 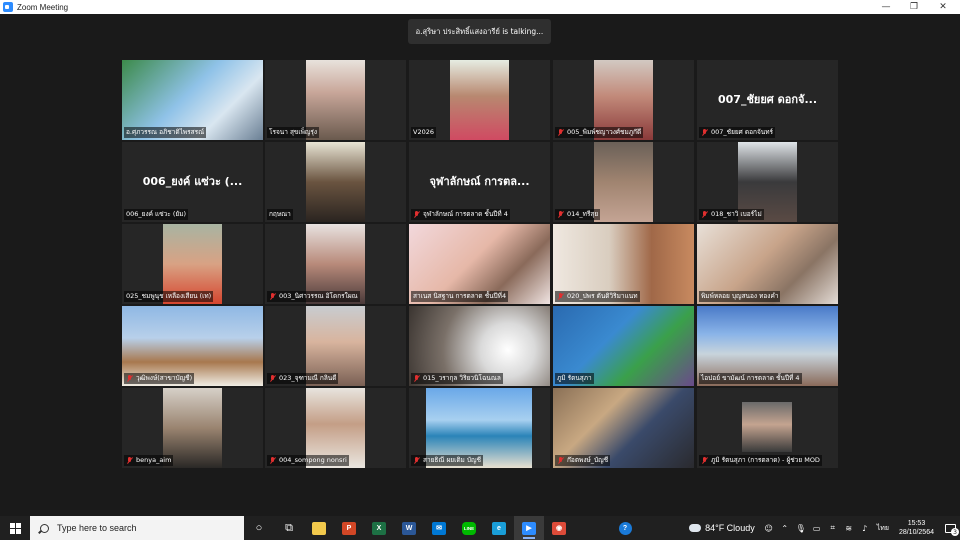 What do you see at coordinates (529, 528) in the screenshot?
I see `zoom-app-button: ▶` at bounding box center [529, 528].